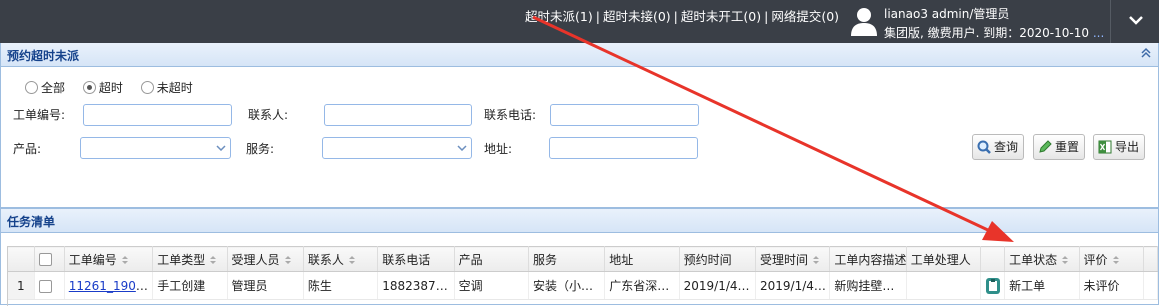 The height and width of the screenshot is (306, 1159). Describe the element at coordinates (944, 285) in the screenshot. I see `cell-processor` at that location.